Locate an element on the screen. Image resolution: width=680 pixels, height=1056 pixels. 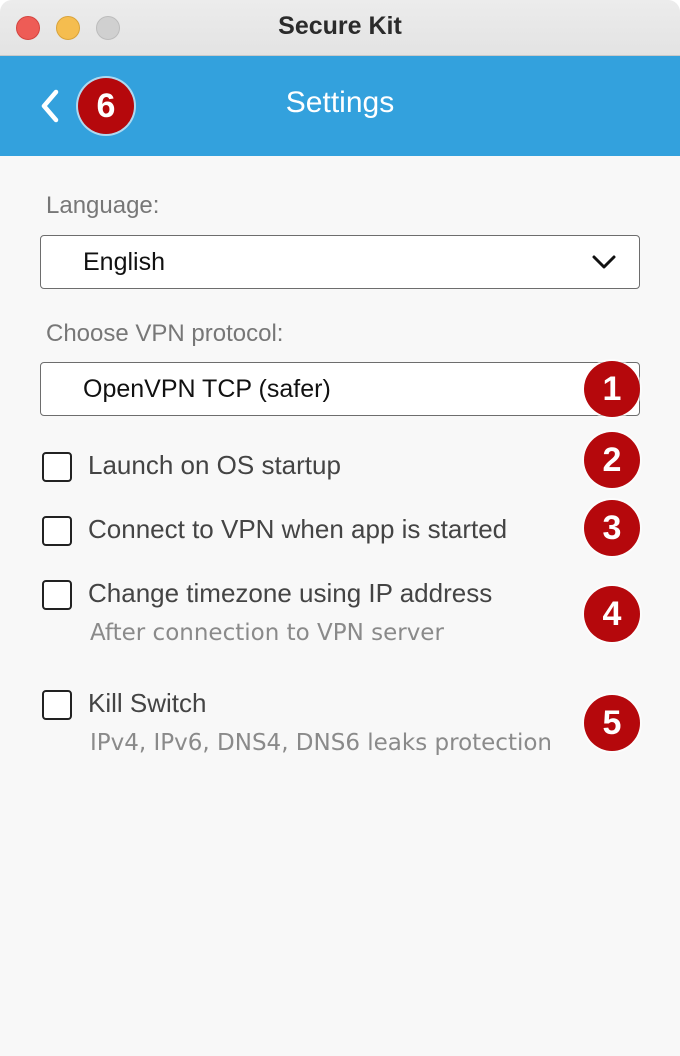
protocol-label: Choose VPN protocol: is located at coordinates (165, 333).